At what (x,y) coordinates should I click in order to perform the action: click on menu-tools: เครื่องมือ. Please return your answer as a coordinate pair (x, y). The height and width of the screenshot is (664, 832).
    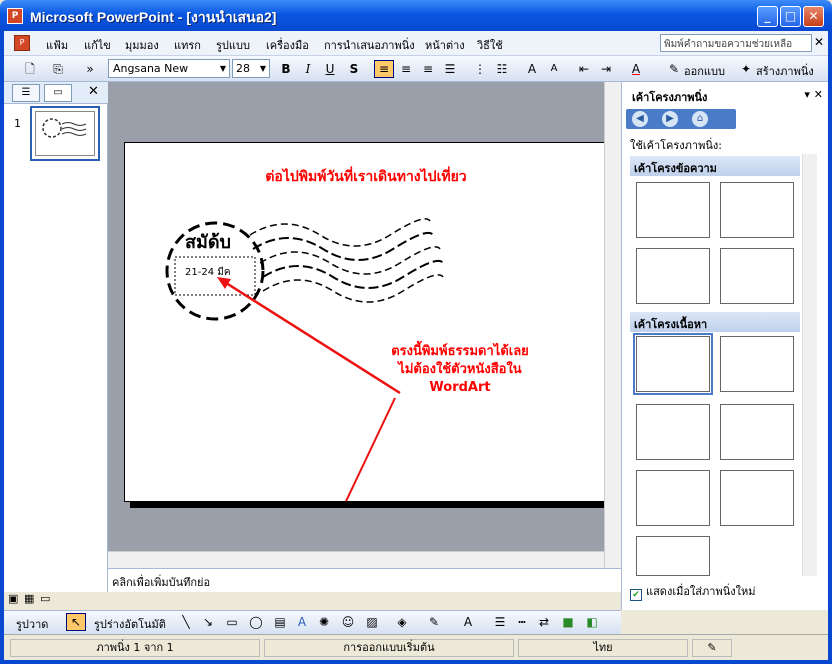
    Looking at the image, I should click on (287, 45).